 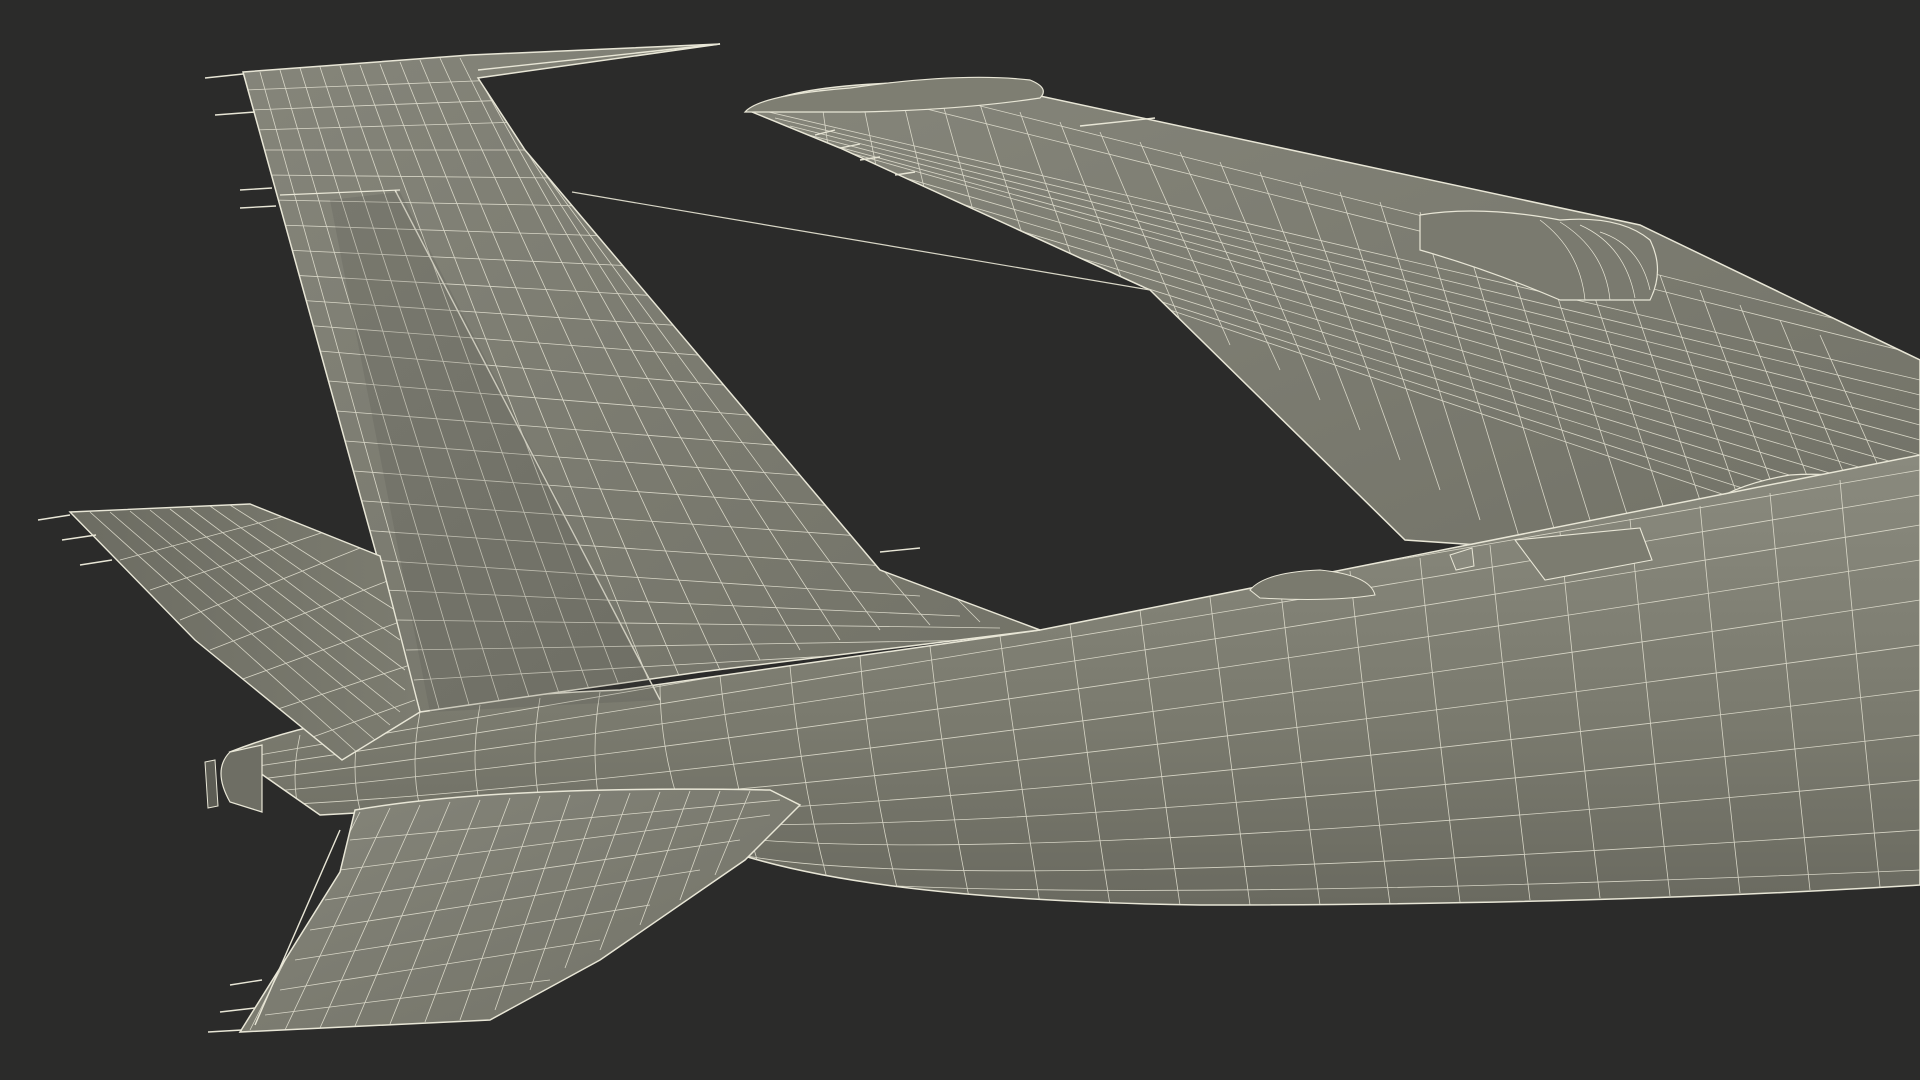 I want to click on horizontal-stabilizer-right, so click(x=504, y=910).